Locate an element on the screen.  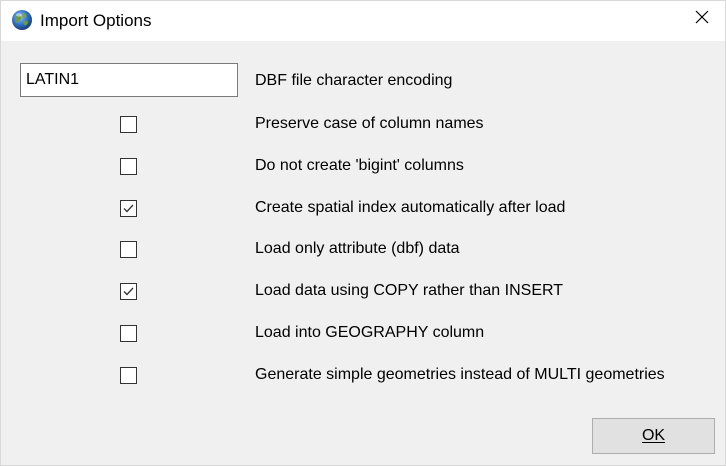
close-button is located at coordinates (702, 19).